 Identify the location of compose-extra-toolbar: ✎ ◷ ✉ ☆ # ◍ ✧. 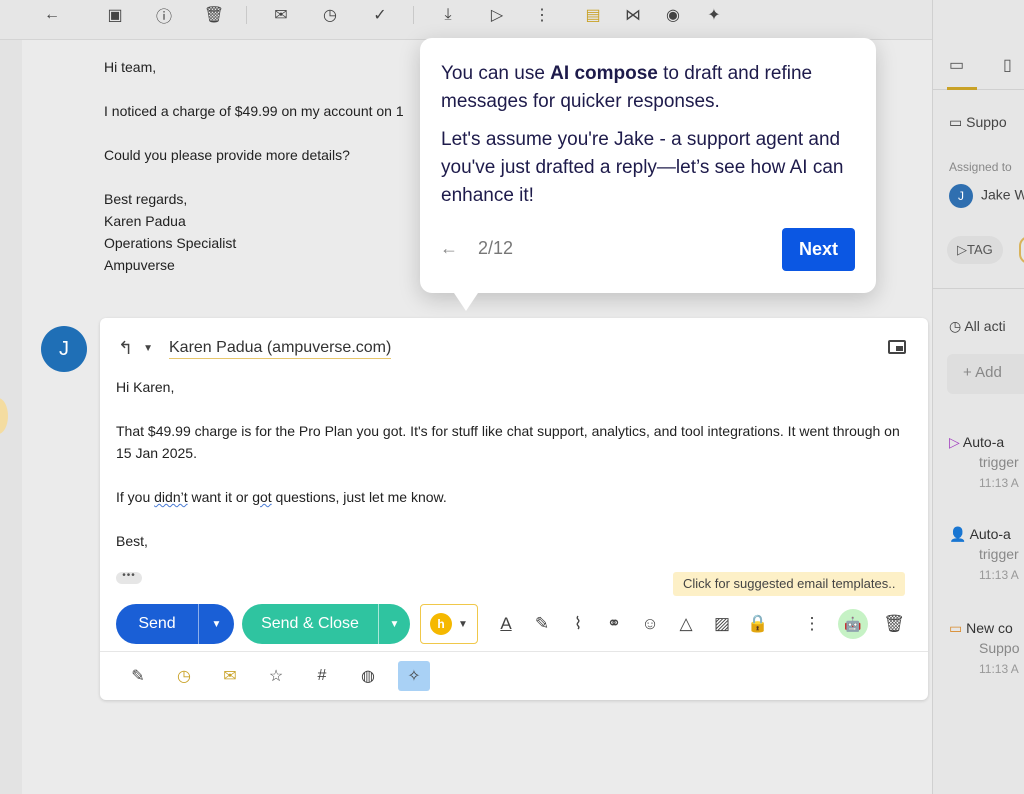
(514, 675).